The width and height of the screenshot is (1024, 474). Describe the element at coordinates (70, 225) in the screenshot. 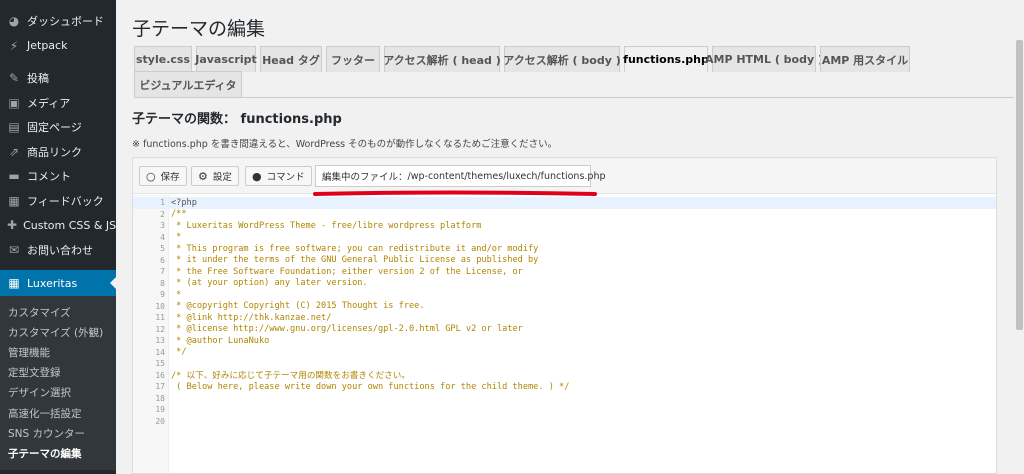

I see `sidebar-item-label: Custom CSS & JS` at that location.